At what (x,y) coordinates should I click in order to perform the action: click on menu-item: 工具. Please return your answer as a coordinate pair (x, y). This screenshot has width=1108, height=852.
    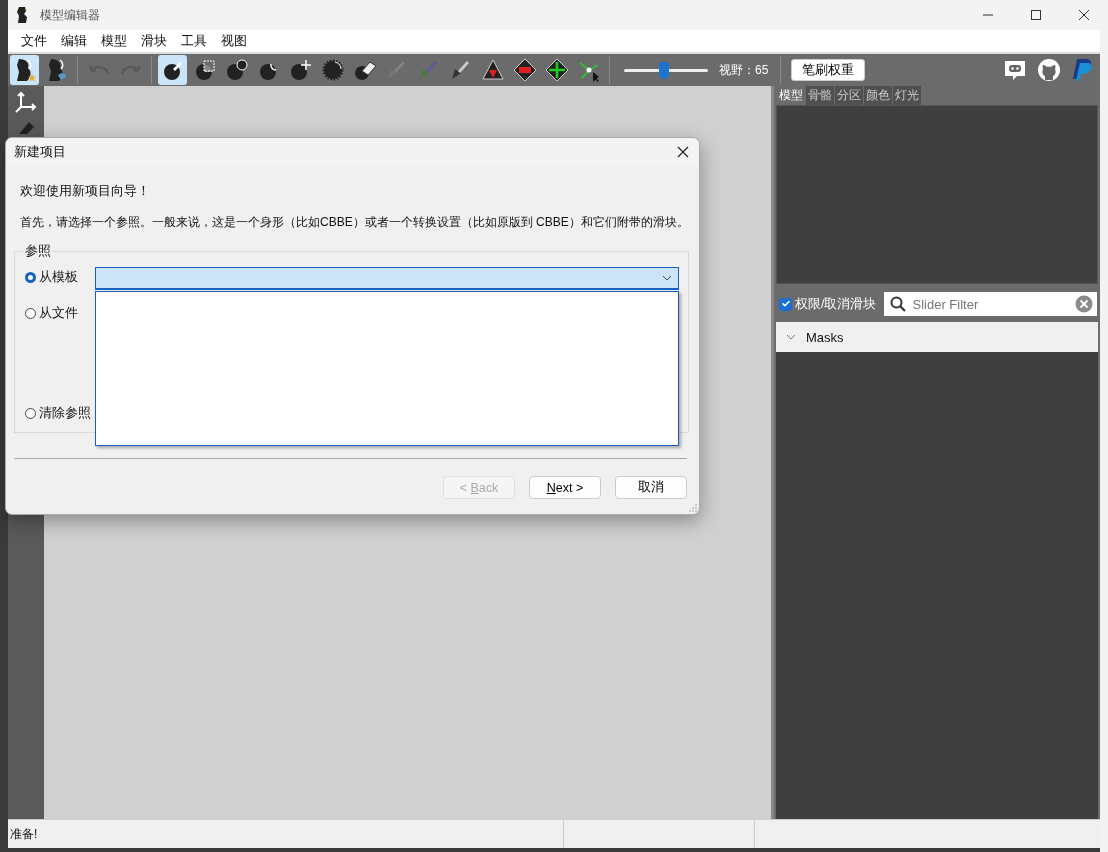
    Looking at the image, I should click on (194, 41).